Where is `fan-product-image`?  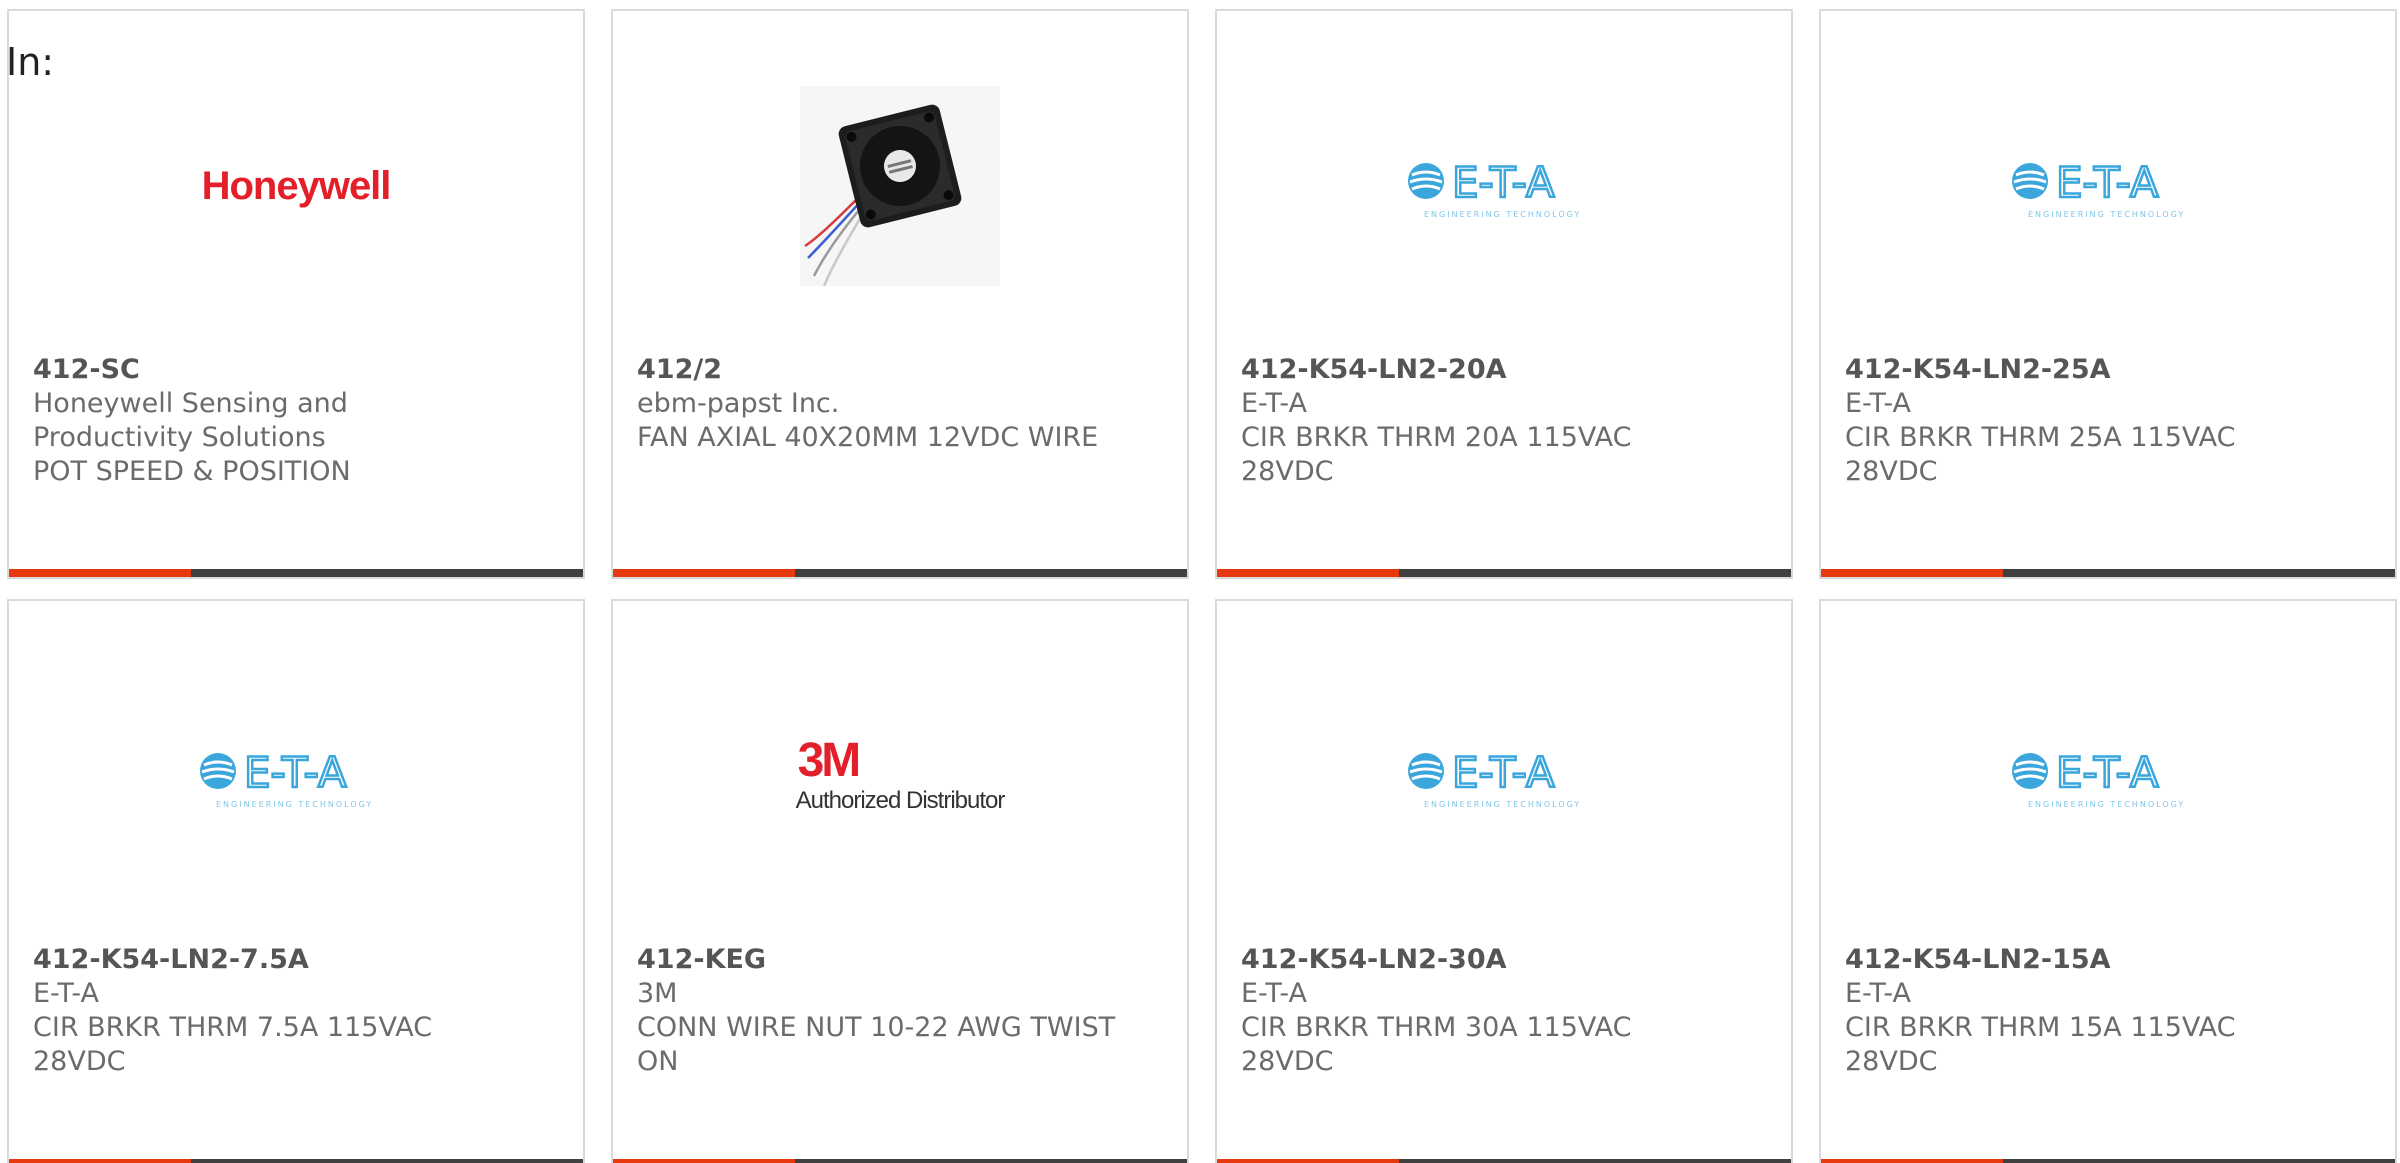
fan-product-image is located at coordinates (900, 186).